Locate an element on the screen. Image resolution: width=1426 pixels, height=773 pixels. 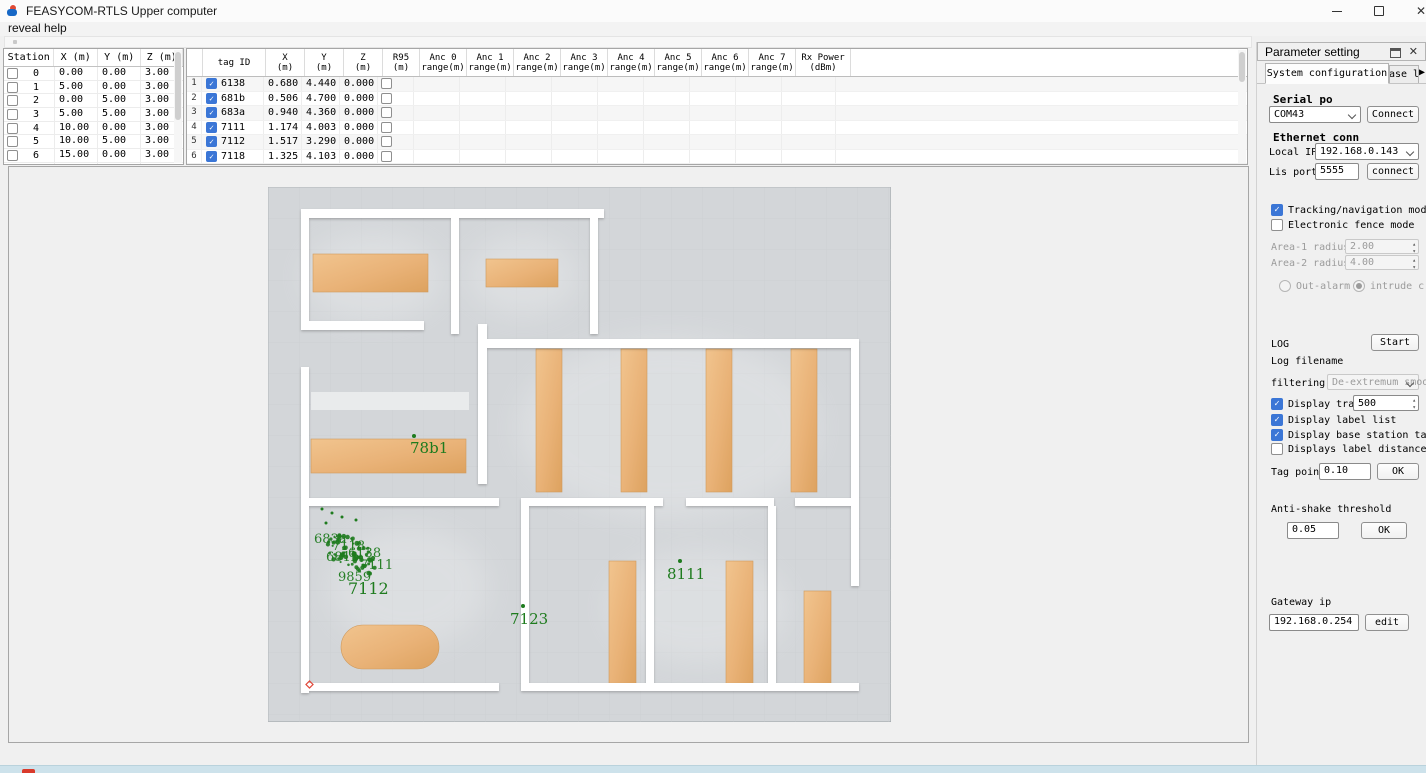
station-row: 4 10.00 0.00 3.00 is located at coordinates (93, 128).